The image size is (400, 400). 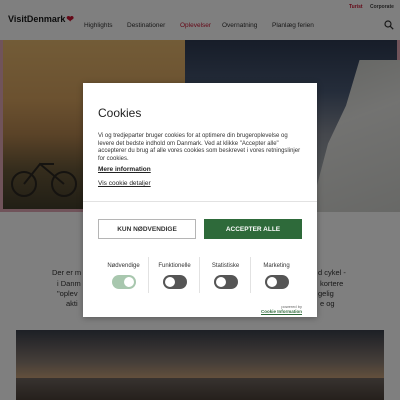 I want to click on toggle-label-necessary: Nødvendige, so click(x=123, y=266).